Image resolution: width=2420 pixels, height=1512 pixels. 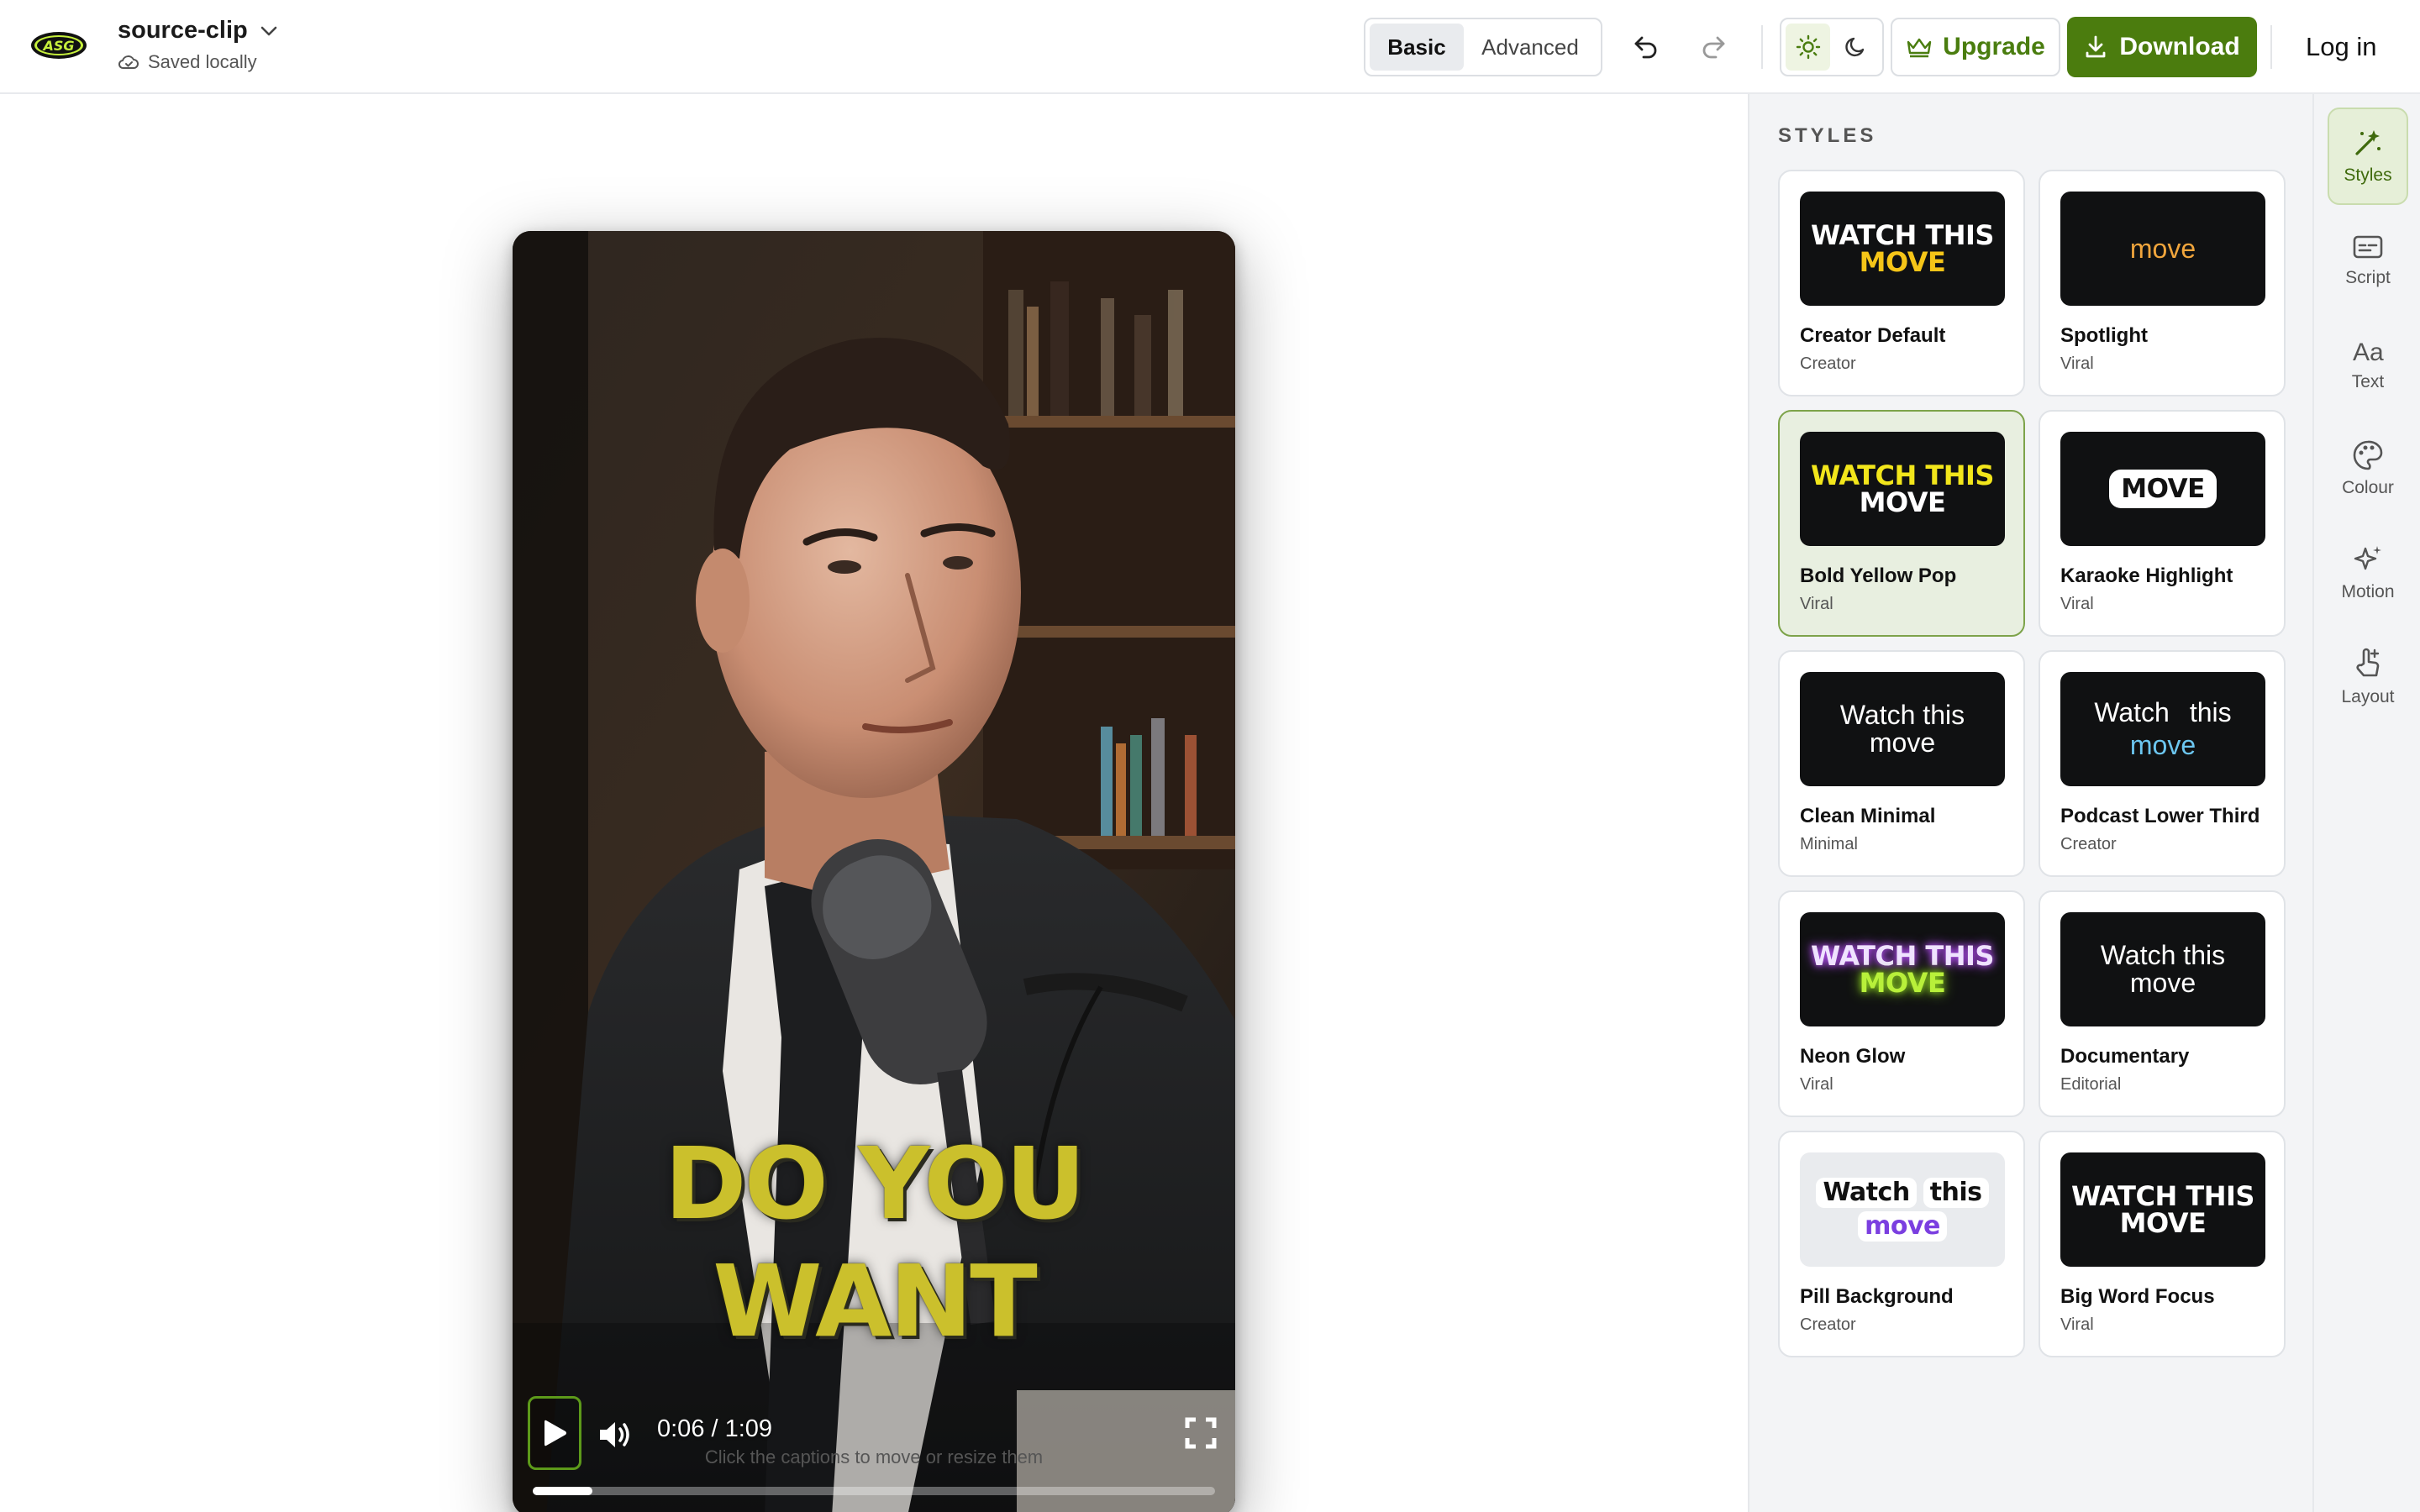 What do you see at coordinates (183, 30) in the screenshot?
I see `project-name: source-clip` at bounding box center [183, 30].